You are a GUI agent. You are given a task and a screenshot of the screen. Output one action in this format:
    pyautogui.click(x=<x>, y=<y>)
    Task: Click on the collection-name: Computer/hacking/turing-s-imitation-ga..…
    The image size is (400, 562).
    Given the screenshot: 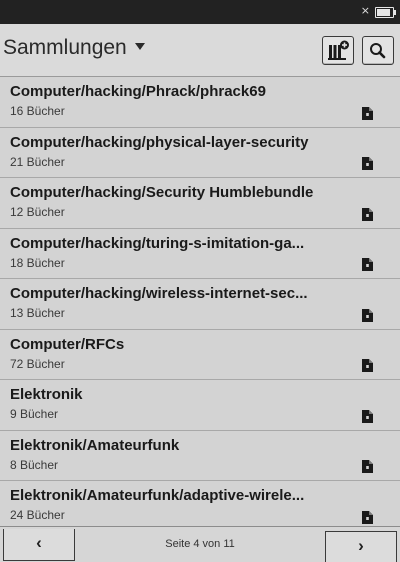 What is the action you would take?
    pyautogui.click(x=157, y=243)
    